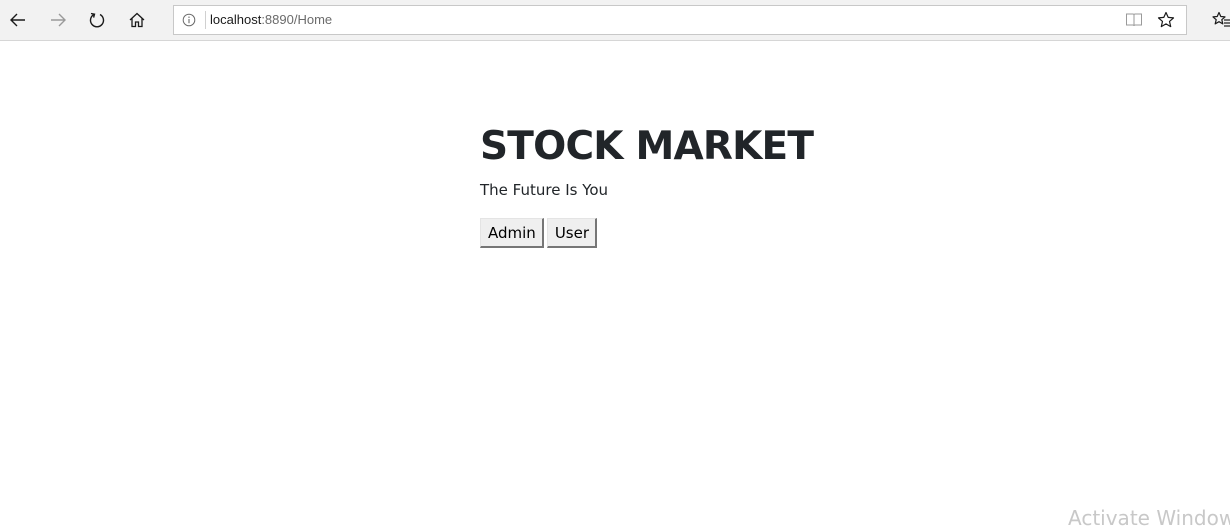  I want to click on back-button, so click(18, 20).